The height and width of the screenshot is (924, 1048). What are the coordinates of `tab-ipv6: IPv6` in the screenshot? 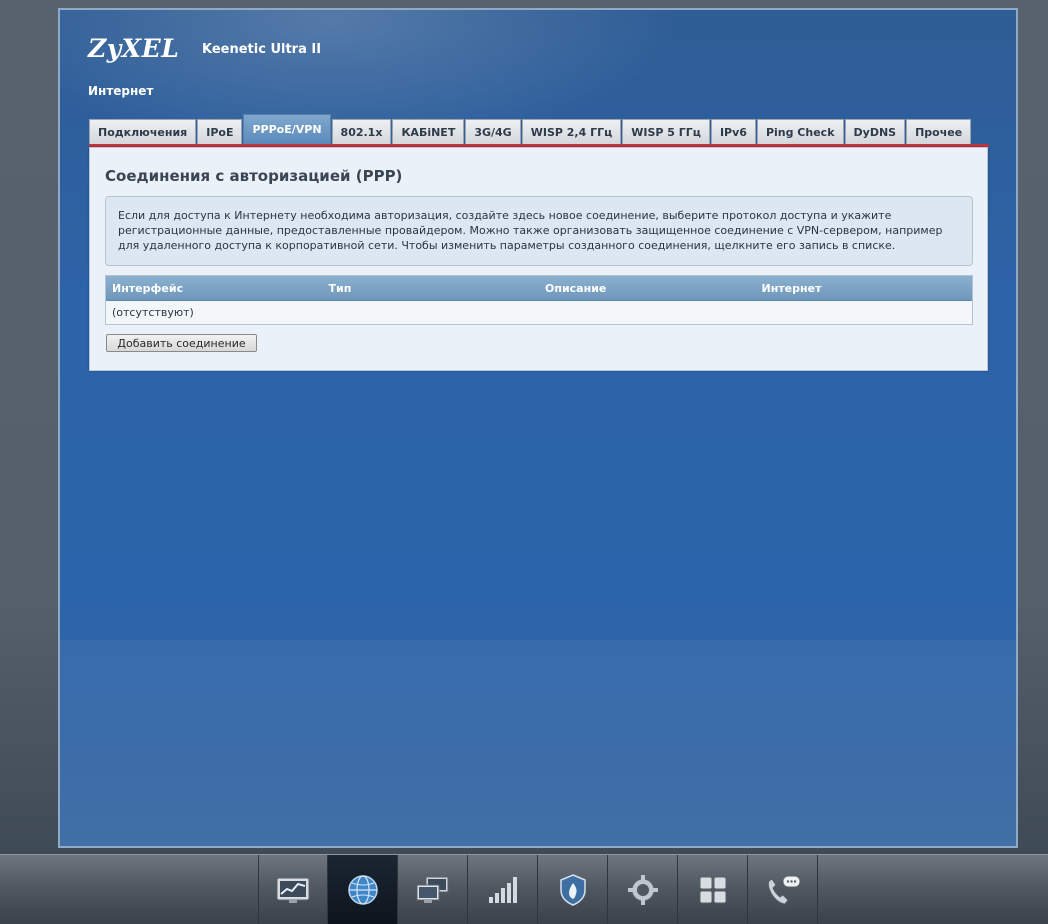 It's located at (733, 131).